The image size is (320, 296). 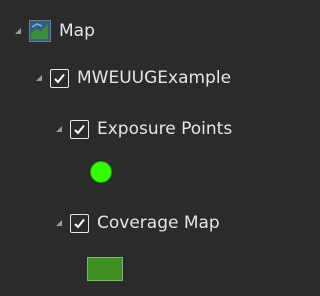 What do you see at coordinates (101, 172) in the screenshot?
I see `green-circle-symbol` at bounding box center [101, 172].